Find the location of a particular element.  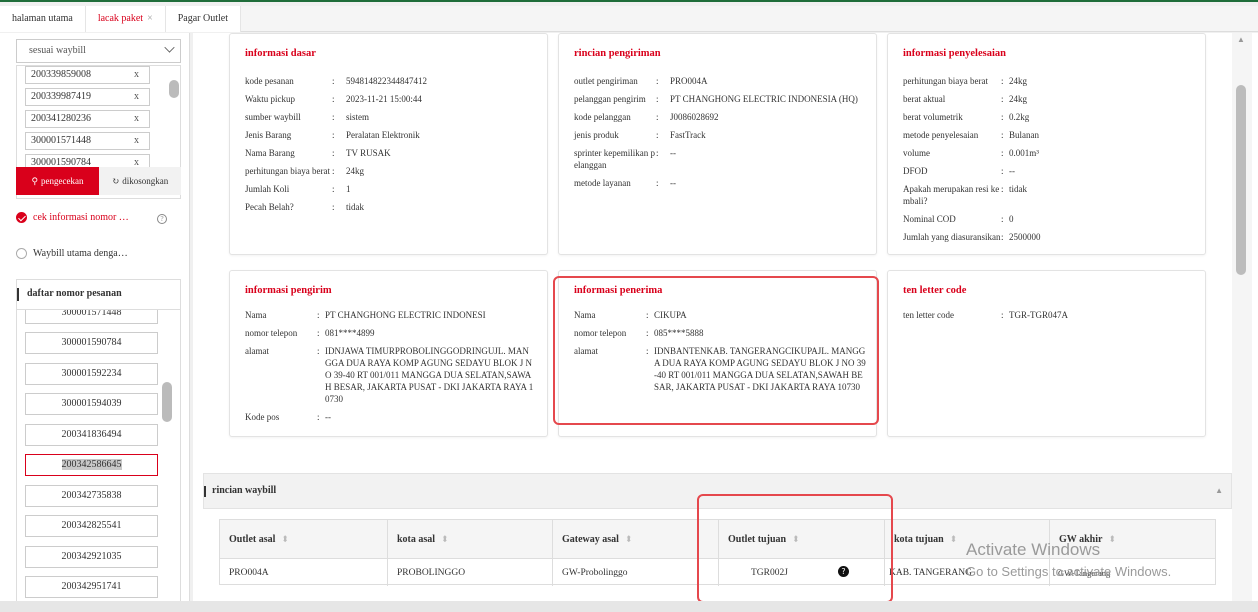

main-scrollbar: ▲ is located at coordinates (1242, 322).